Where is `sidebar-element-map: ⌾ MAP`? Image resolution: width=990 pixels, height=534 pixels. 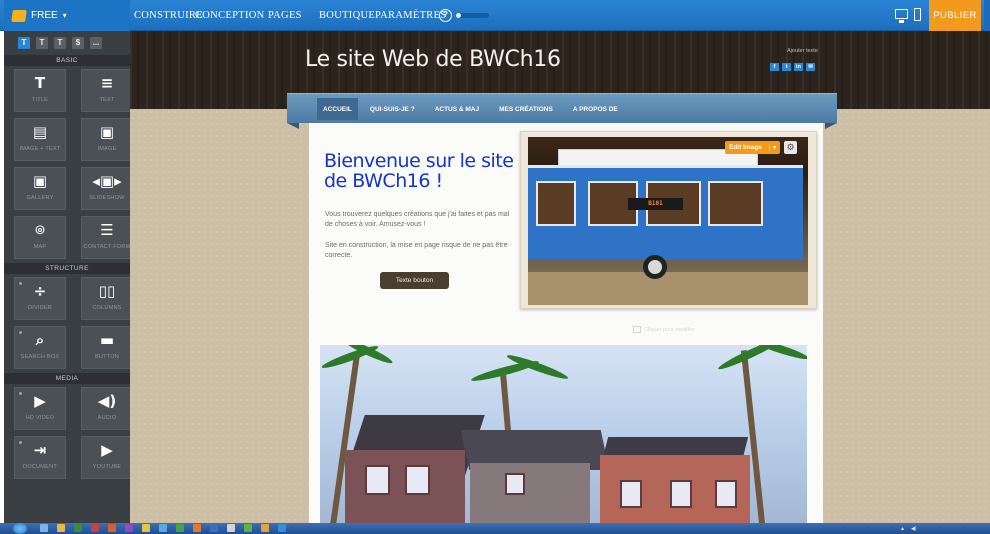 sidebar-element-map: ⌾ MAP is located at coordinates (40, 237).